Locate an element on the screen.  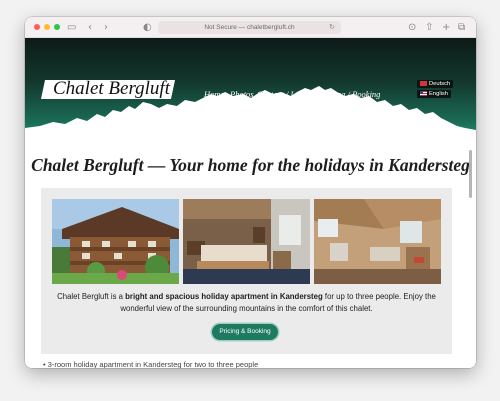
nav-pricing-booking: Pricing / Booking is located at coordinates (350, 94).